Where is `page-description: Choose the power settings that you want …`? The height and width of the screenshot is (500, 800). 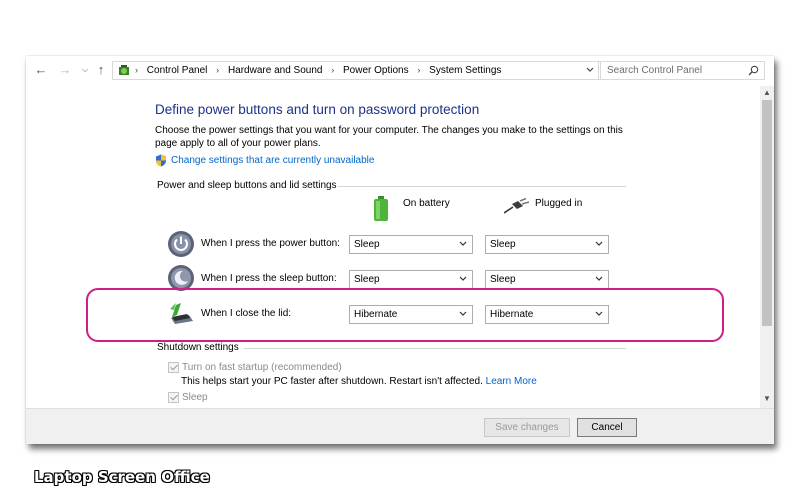 page-description: Choose the power settings that you want … is located at coordinates (389, 137).